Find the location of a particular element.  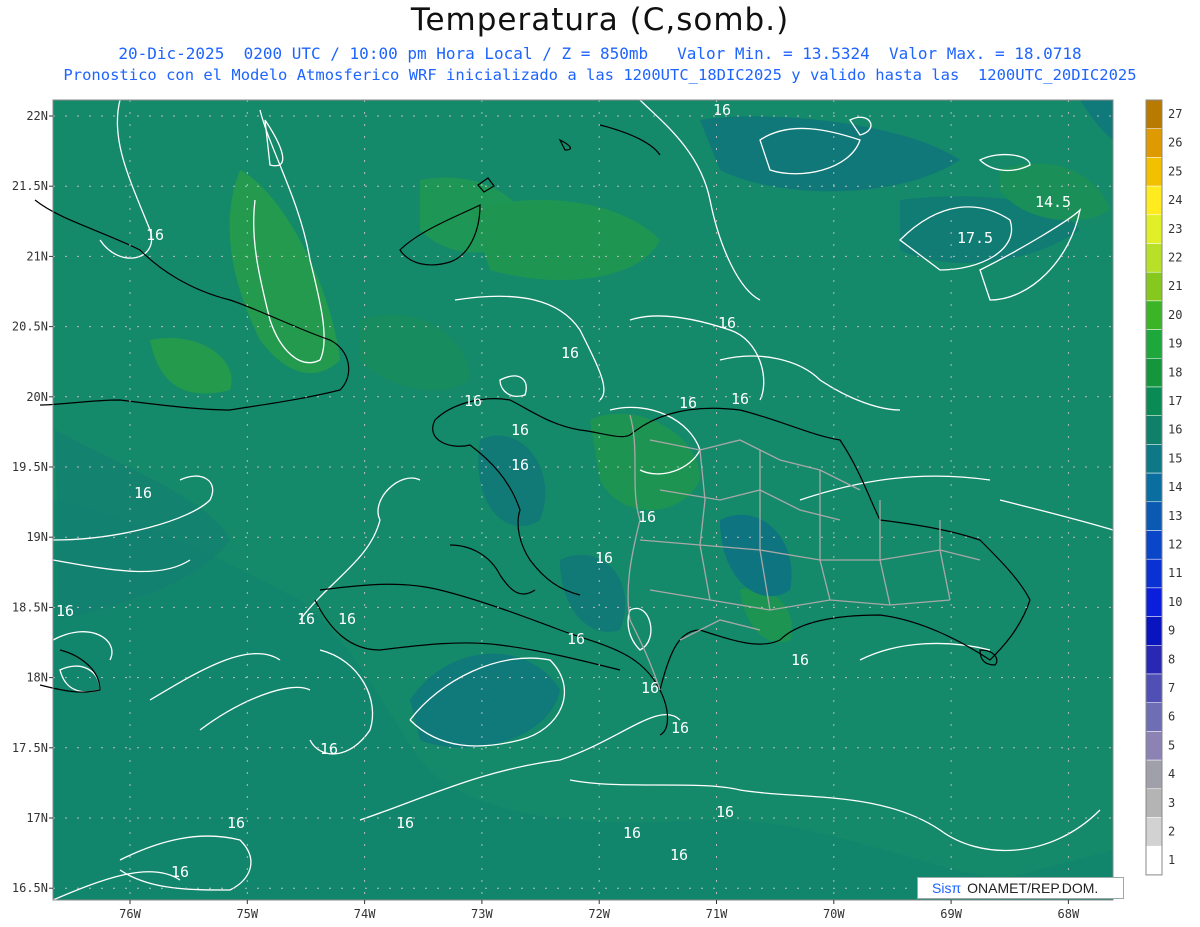

lat-label: 19N is located at coordinates (37, 537).